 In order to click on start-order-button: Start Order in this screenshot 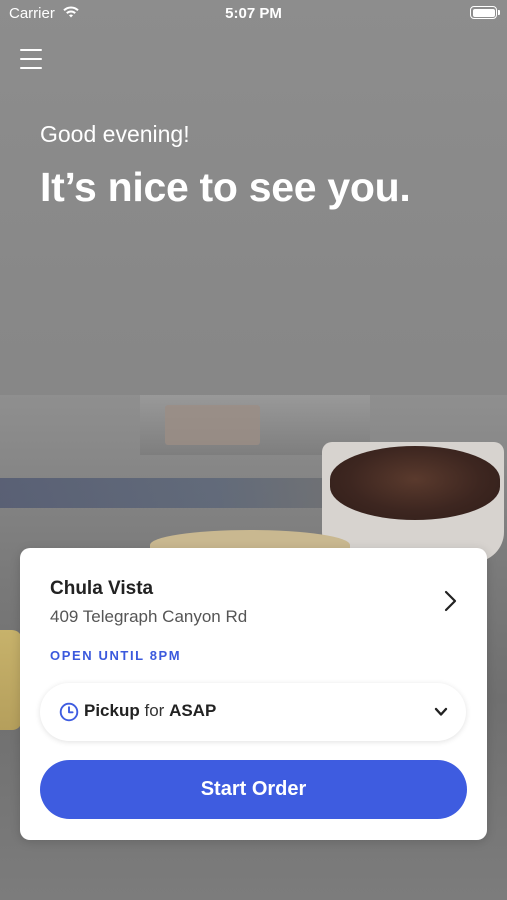, I will do `click(253, 789)`.